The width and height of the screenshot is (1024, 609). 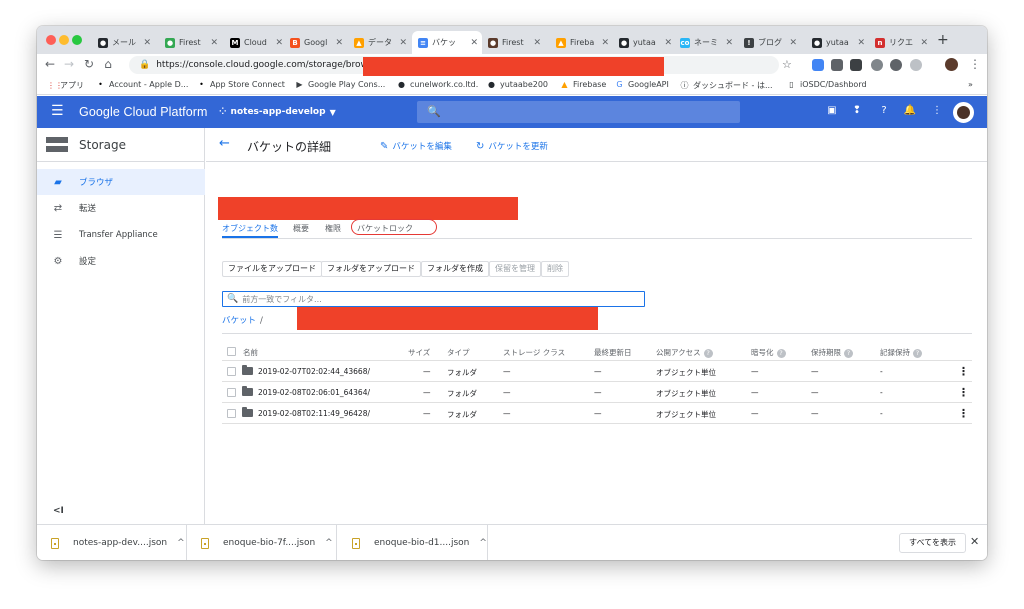 I want to click on show-all-downloads-button: すべてを表示, so click(x=932, y=543).